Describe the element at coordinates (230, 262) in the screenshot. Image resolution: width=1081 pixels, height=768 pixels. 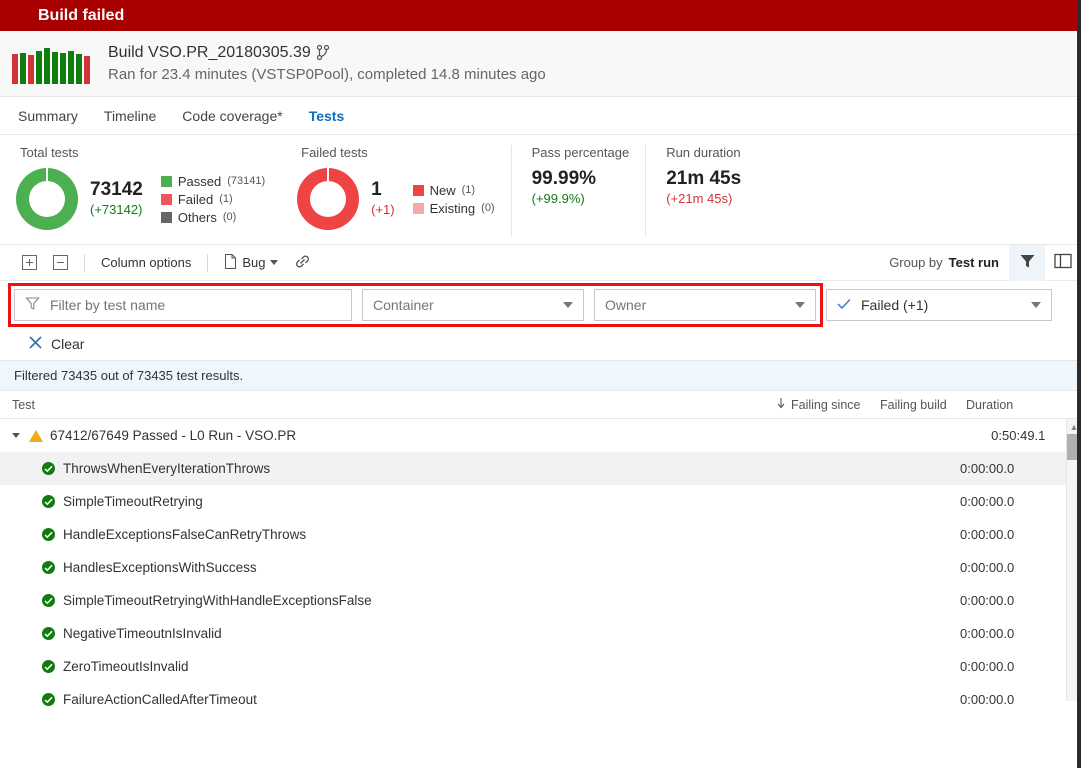
I see `bug-file-icon` at that location.